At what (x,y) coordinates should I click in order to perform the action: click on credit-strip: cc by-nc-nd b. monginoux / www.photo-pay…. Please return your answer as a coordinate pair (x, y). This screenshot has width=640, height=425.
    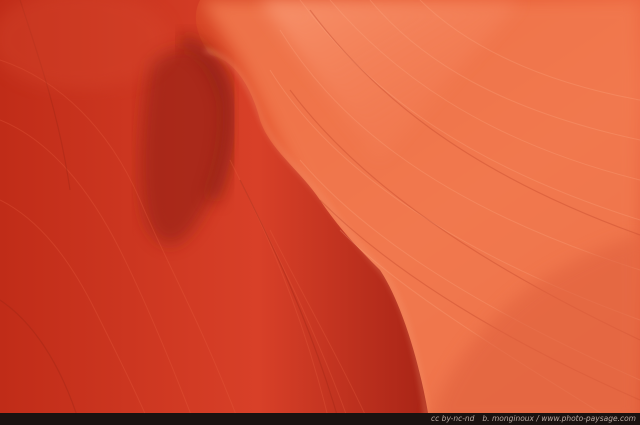
    Looking at the image, I should click on (320, 419).